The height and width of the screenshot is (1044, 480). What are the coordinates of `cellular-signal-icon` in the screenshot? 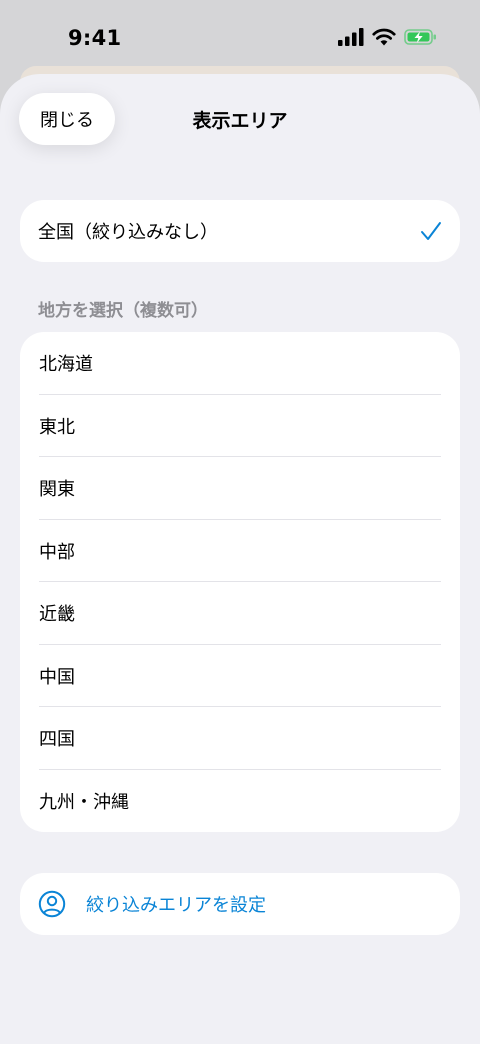 It's located at (351, 37).